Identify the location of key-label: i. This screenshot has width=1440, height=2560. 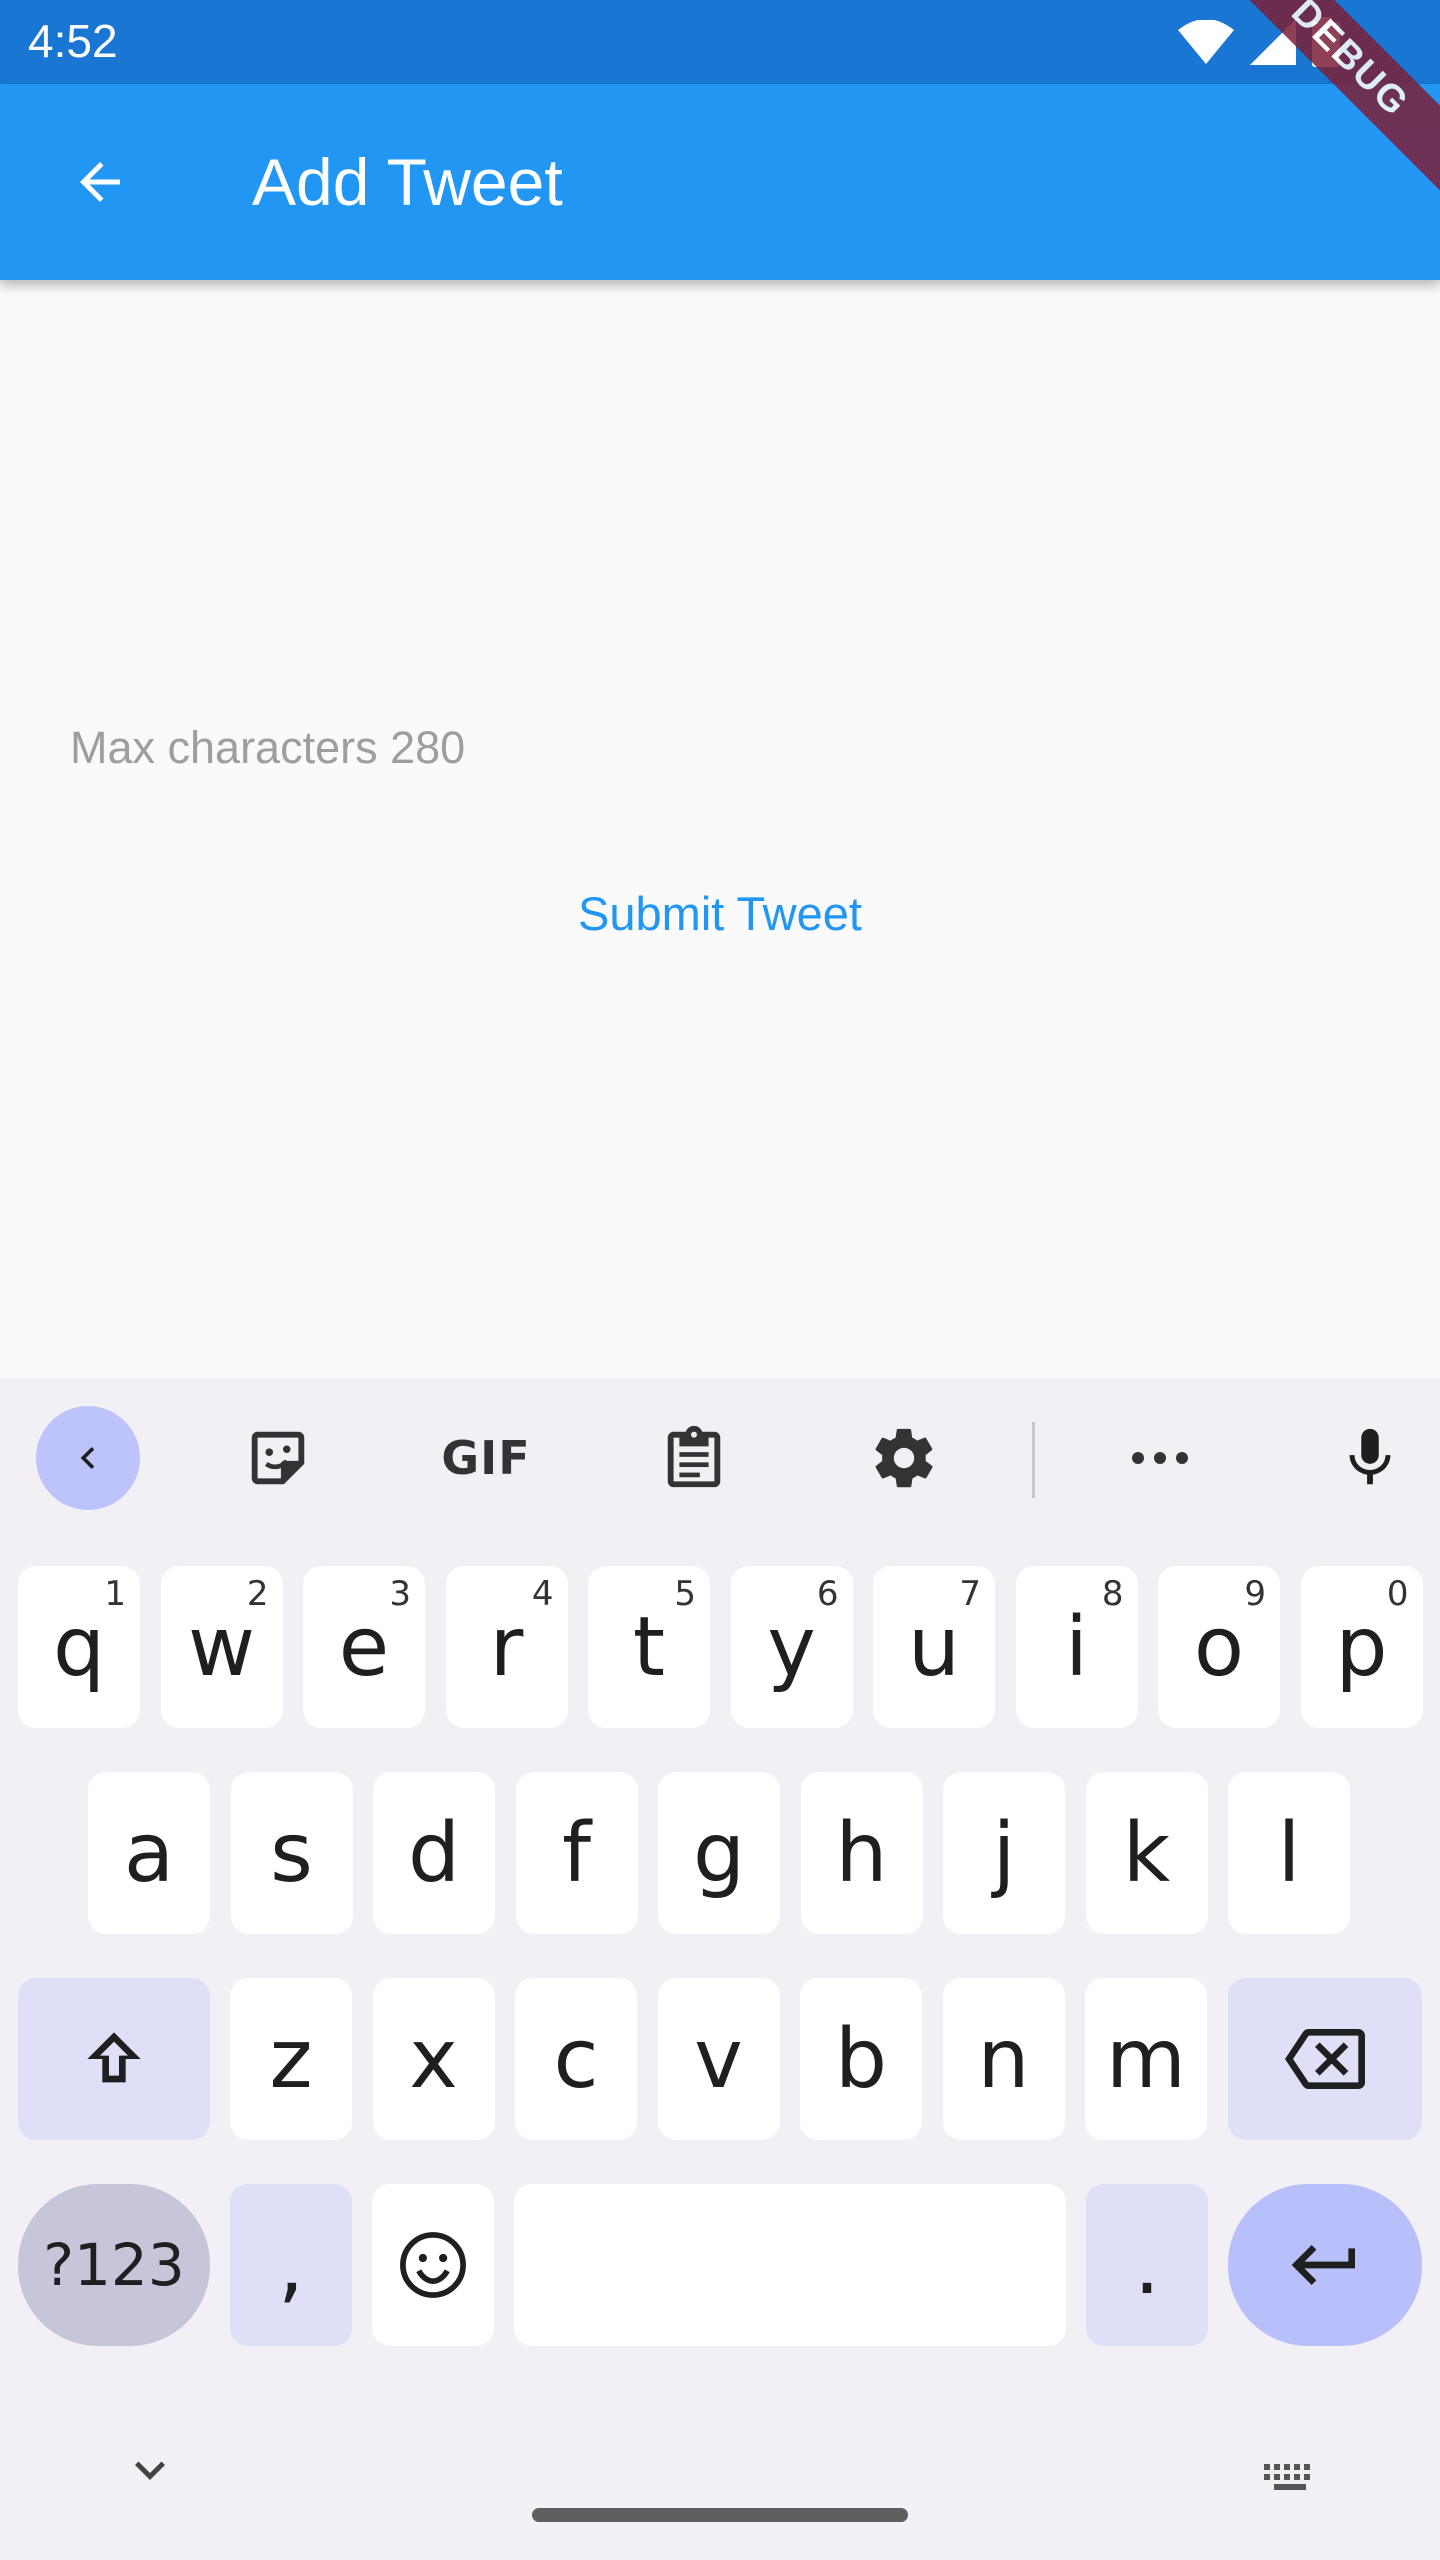
(1076, 1647).